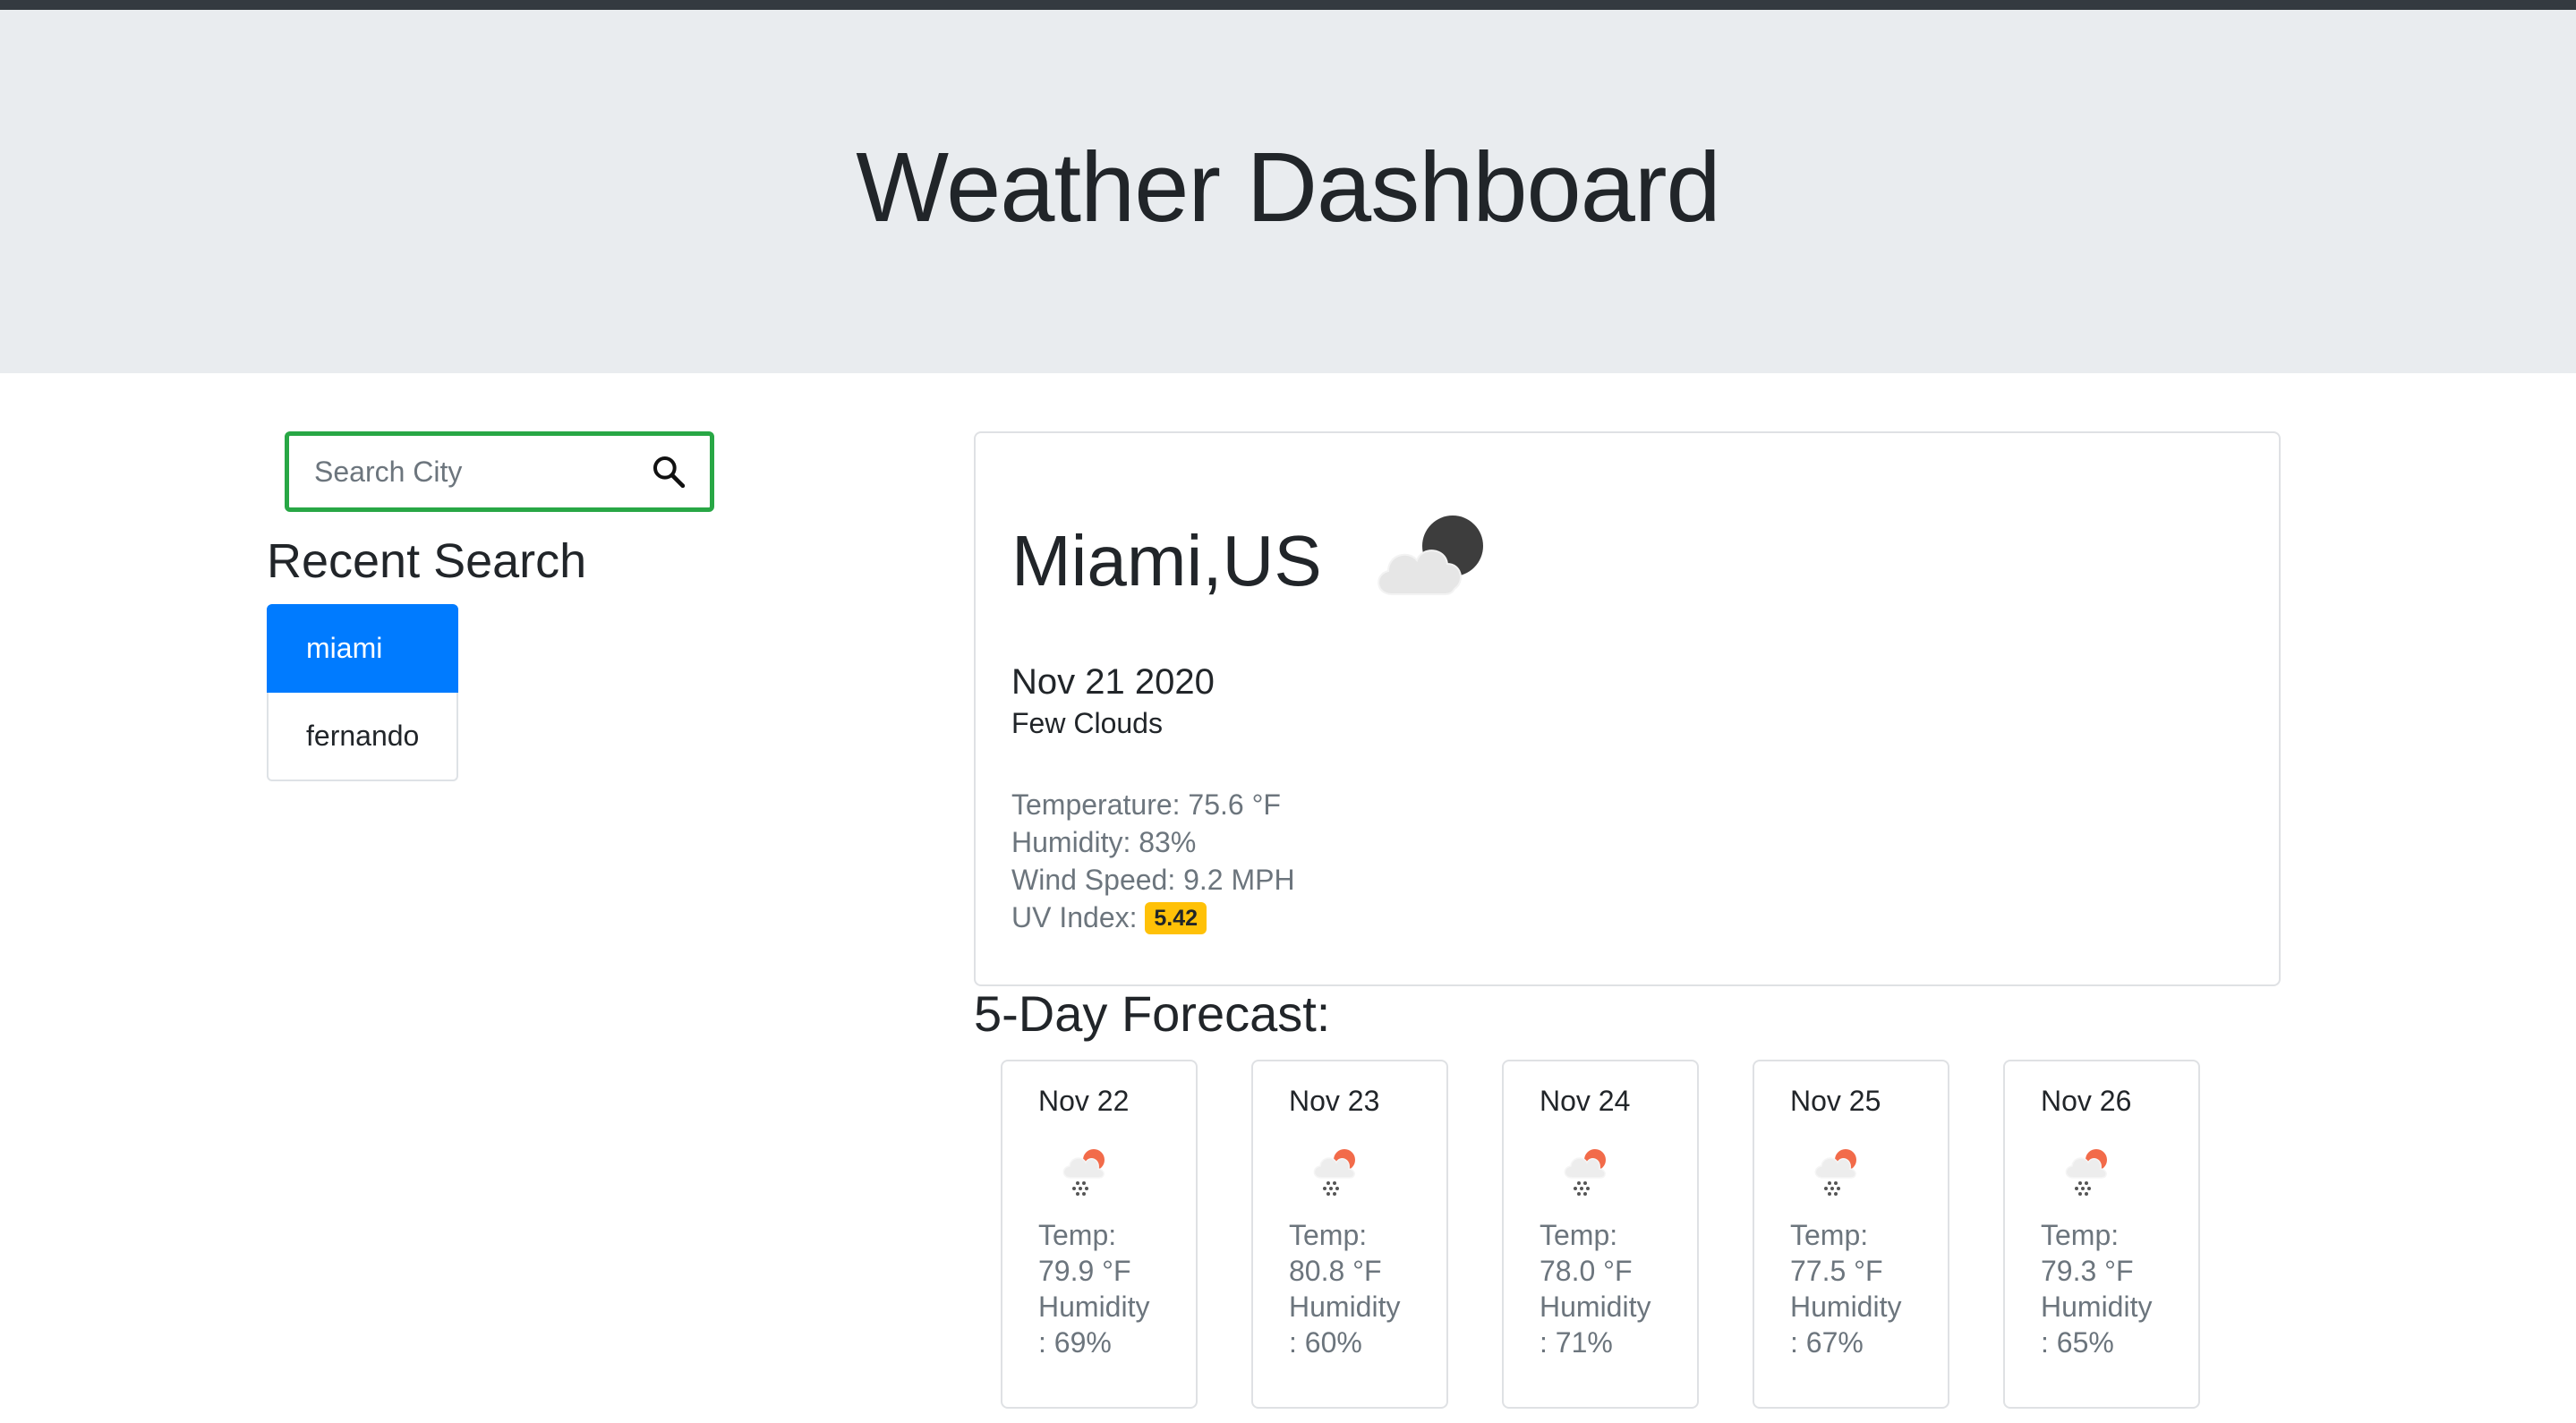  What do you see at coordinates (1576, 1342) in the screenshot?
I see `forecast-humidity: : 71%` at bounding box center [1576, 1342].